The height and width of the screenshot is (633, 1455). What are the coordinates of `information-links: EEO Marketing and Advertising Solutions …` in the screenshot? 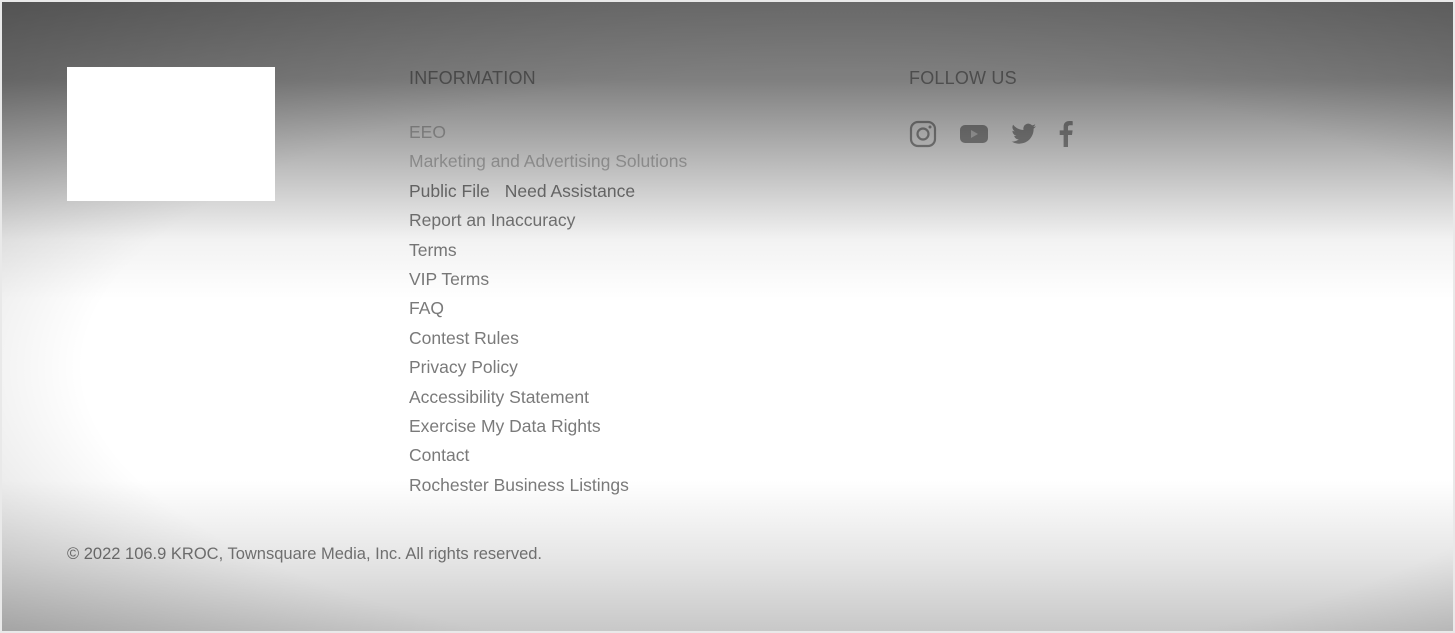 It's located at (548, 311).